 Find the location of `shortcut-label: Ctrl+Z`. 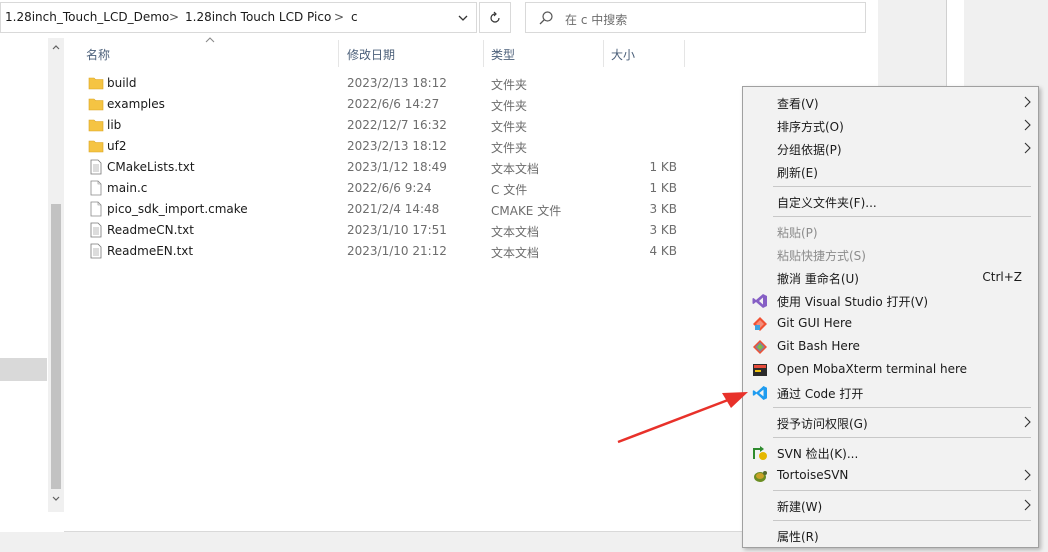

shortcut-label: Ctrl+Z is located at coordinates (1002, 277).